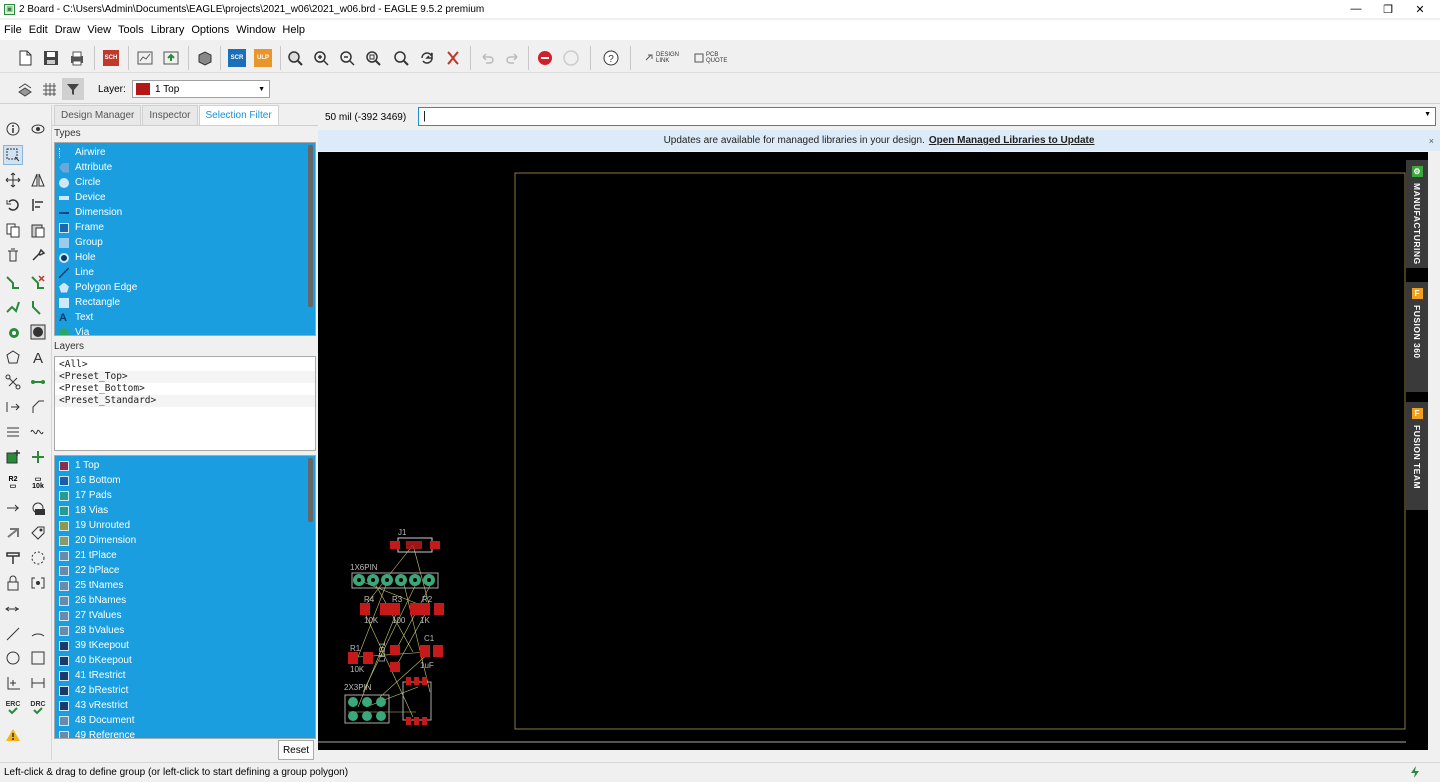  Describe the element at coordinates (185, 182) in the screenshot. I see `type-item-circle: Circle` at that location.